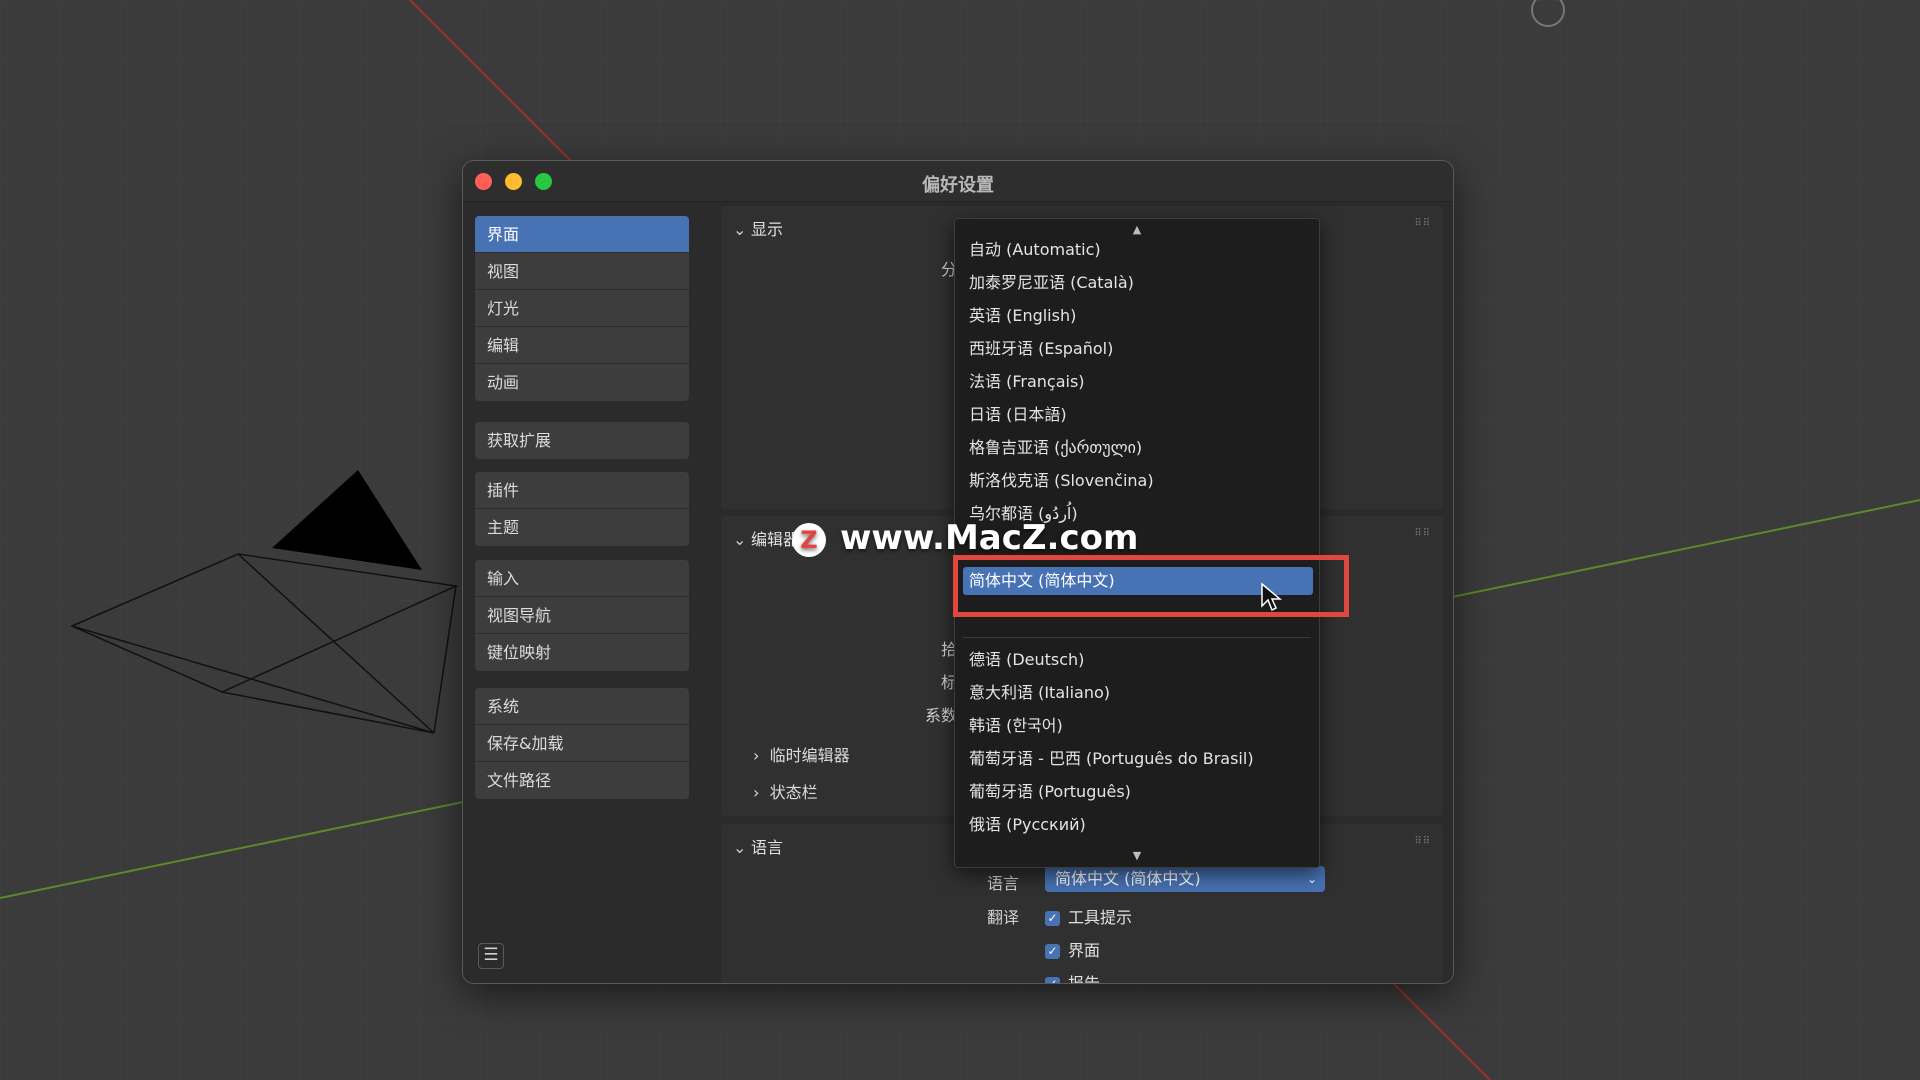 The width and height of the screenshot is (1920, 1080). Describe the element at coordinates (1141, 382) in the screenshot. I see `language-option: 法语 (Français)` at that location.